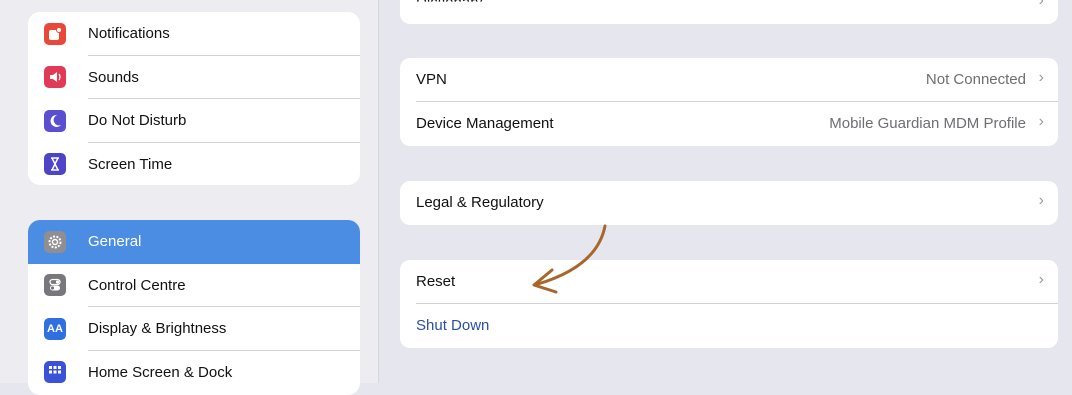  Describe the element at coordinates (452, 325) in the screenshot. I see `shut-down-button: Shut Down` at that location.